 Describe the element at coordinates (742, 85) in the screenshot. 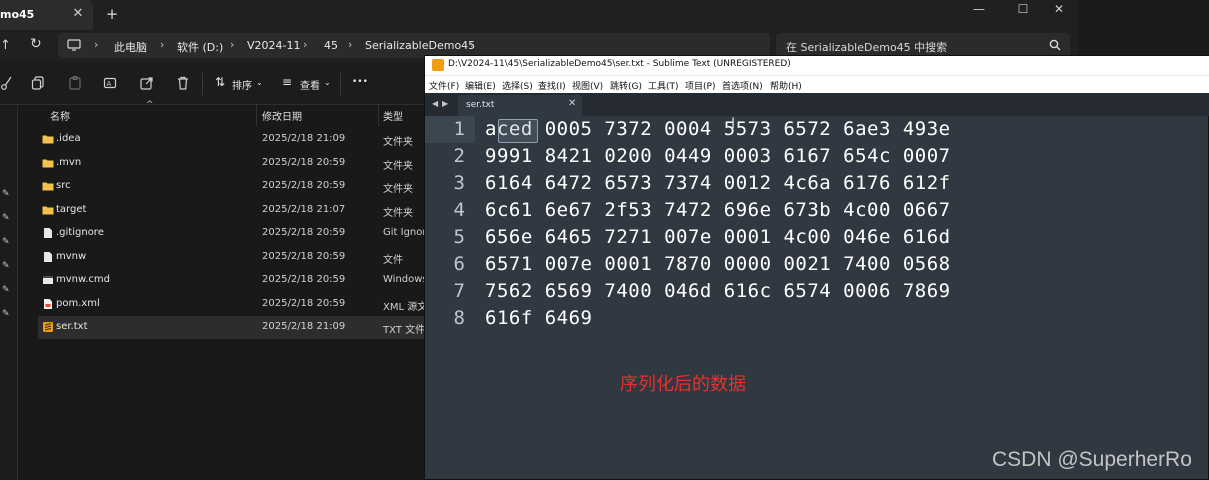

I see `menu-preferences: 首选项(N)` at that location.